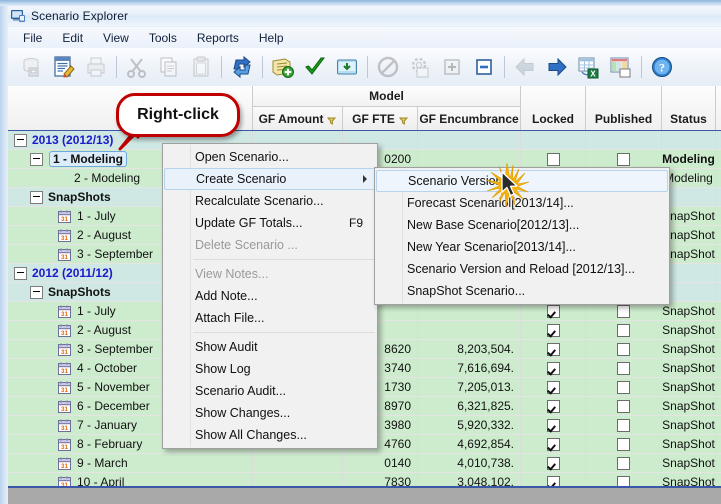  I want to click on cell-gf-encumbrance: 8,203,504., so click(469, 349).